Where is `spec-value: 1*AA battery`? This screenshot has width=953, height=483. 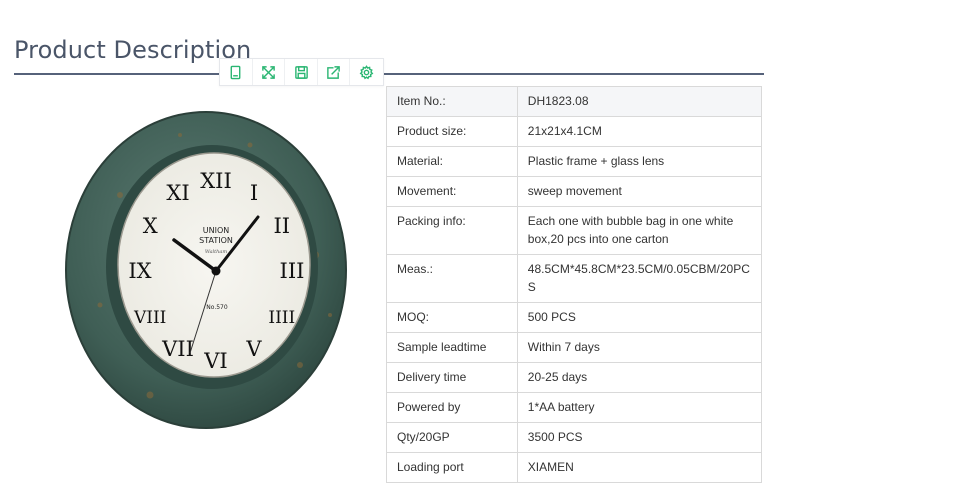 spec-value: 1*AA battery is located at coordinates (639, 407).